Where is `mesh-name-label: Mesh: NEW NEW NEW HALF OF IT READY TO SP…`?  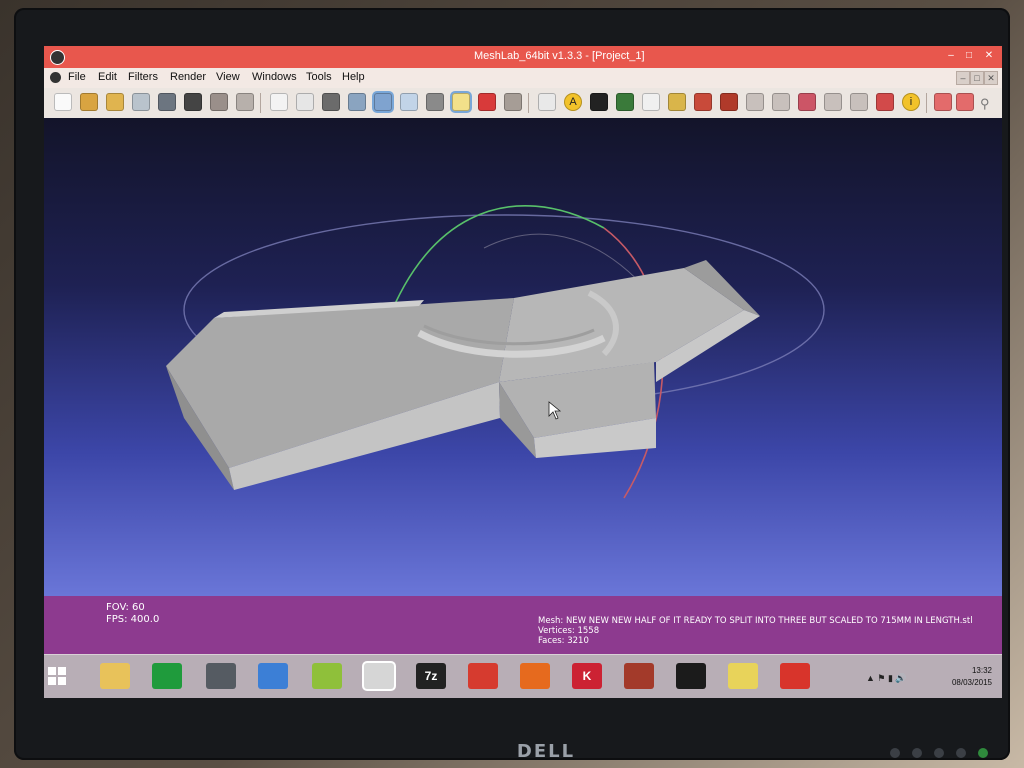
mesh-name-label: Mesh: NEW NEW NEW HALF OF IT READY TO SP… is located at coordinates (755, 621).